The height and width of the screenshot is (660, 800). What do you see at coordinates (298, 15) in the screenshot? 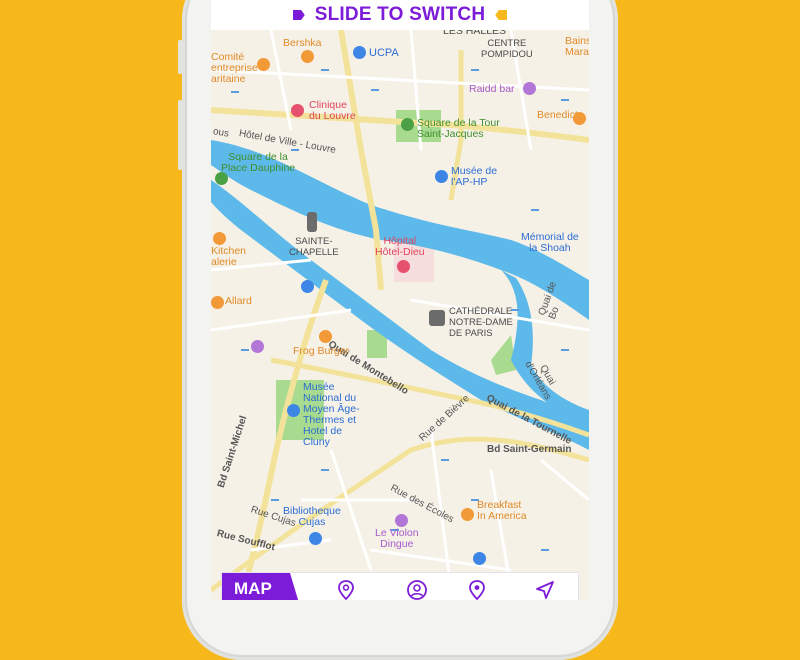
I see `arrow-left-icon` at bounding box center [298, 15].